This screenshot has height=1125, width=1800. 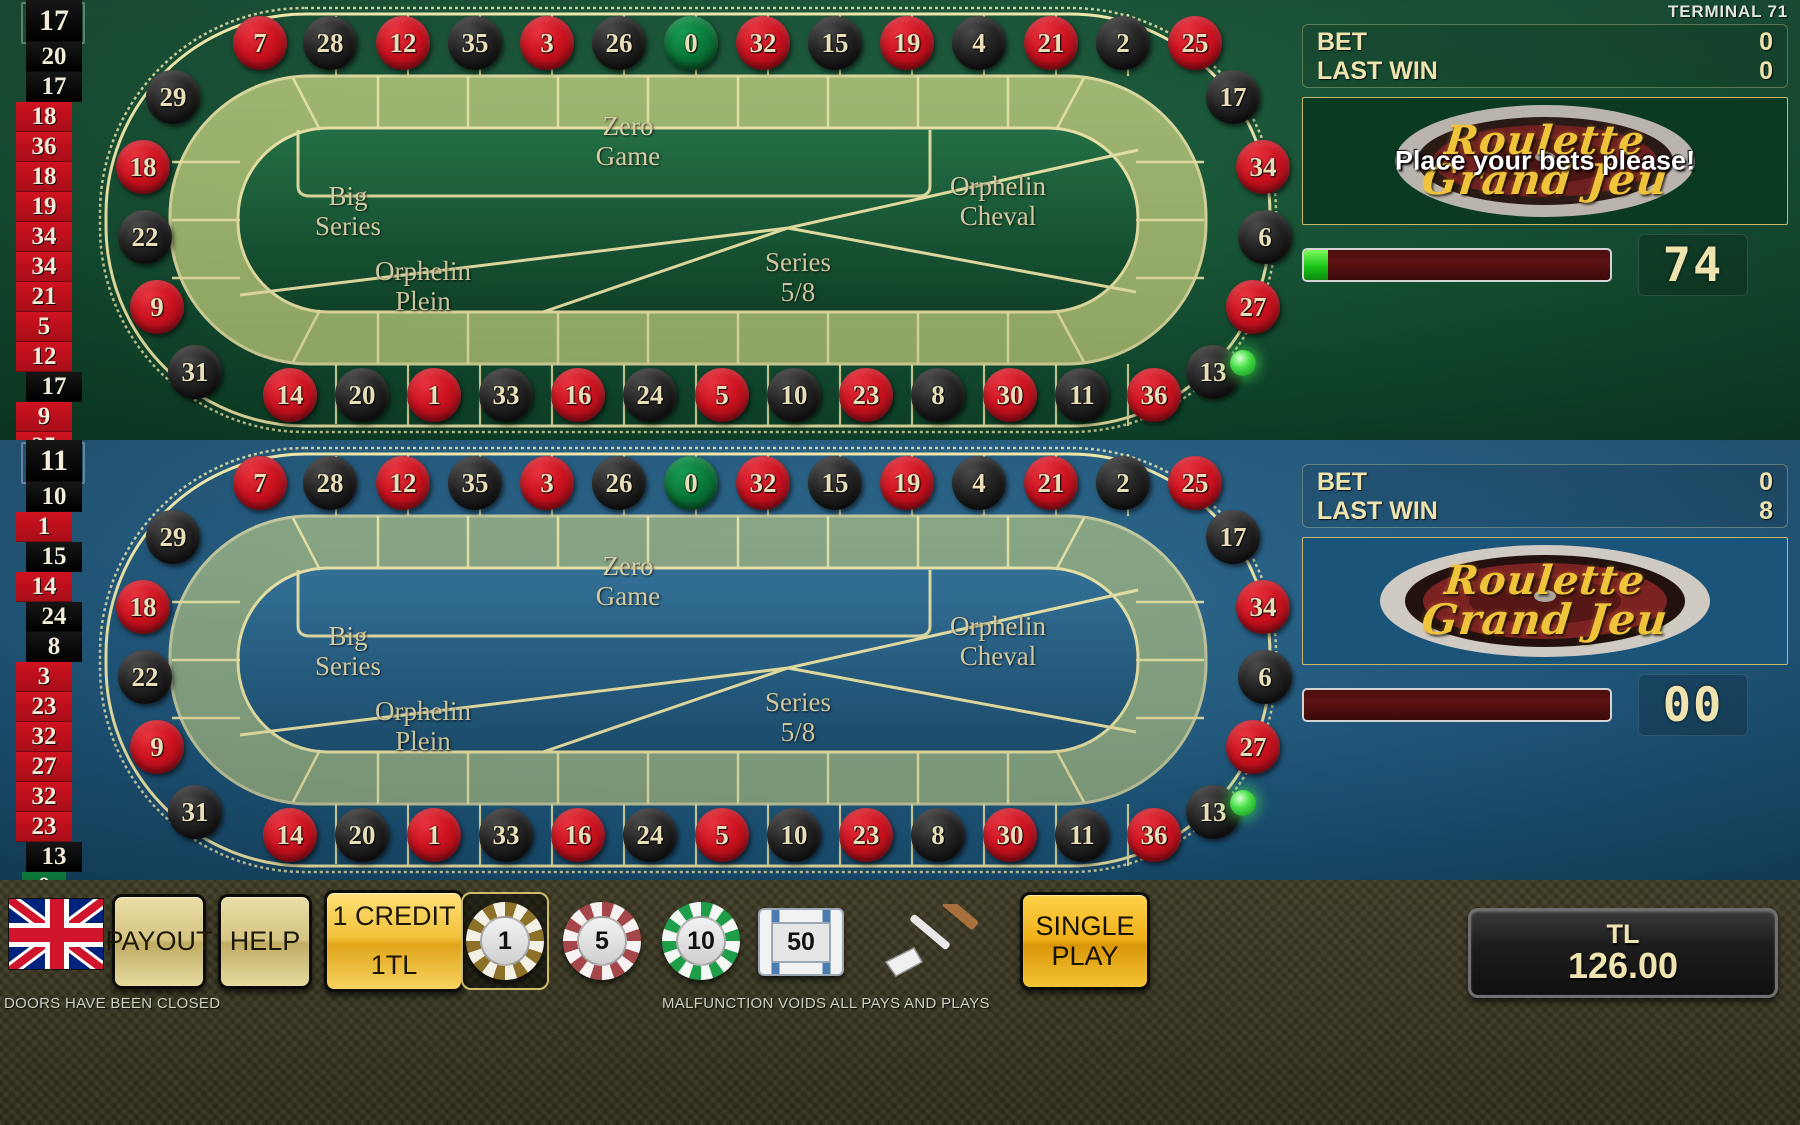 I want to click on chip-5: 5, so click(x=602, y=941).